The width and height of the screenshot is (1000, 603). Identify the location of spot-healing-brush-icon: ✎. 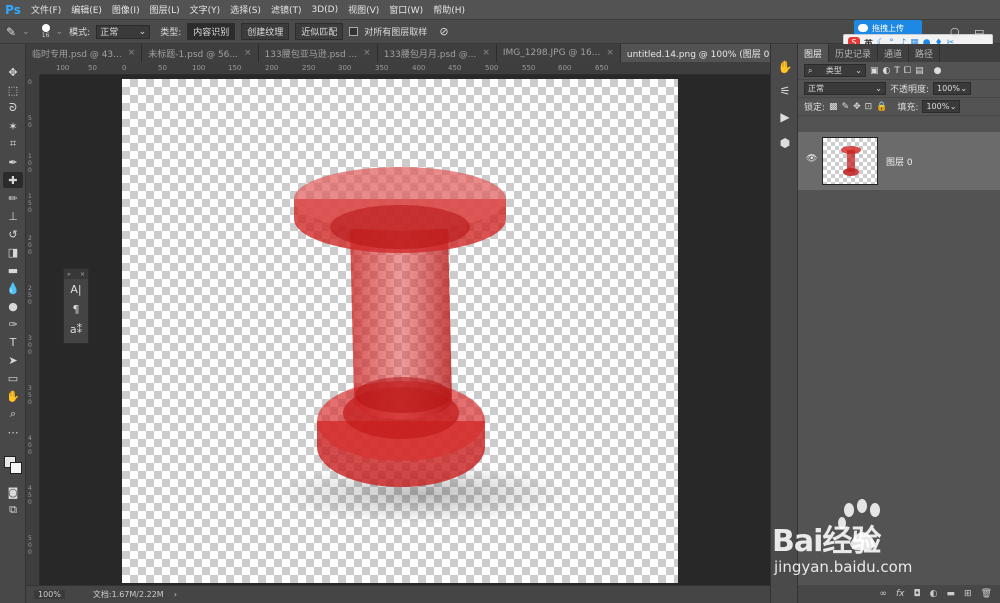
(11, 32).